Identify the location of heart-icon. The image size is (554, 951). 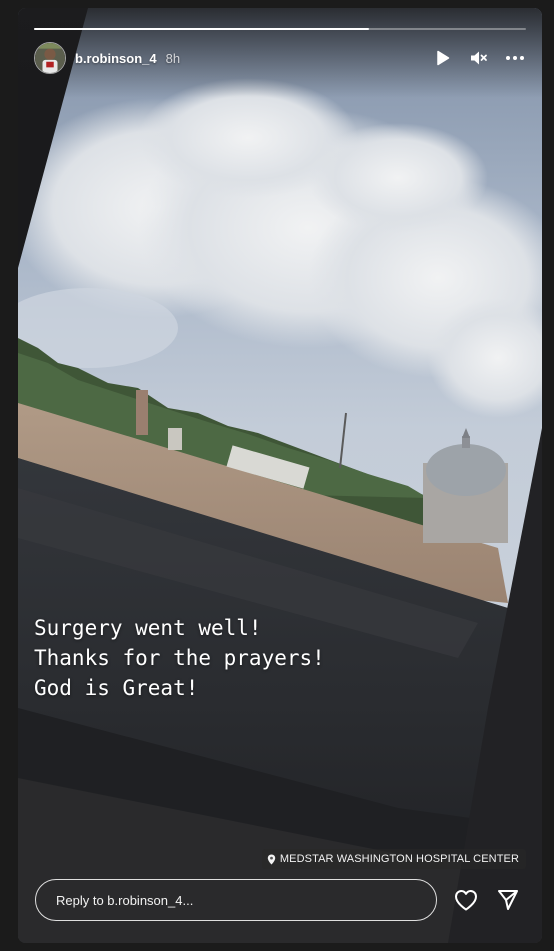
(466, 900).